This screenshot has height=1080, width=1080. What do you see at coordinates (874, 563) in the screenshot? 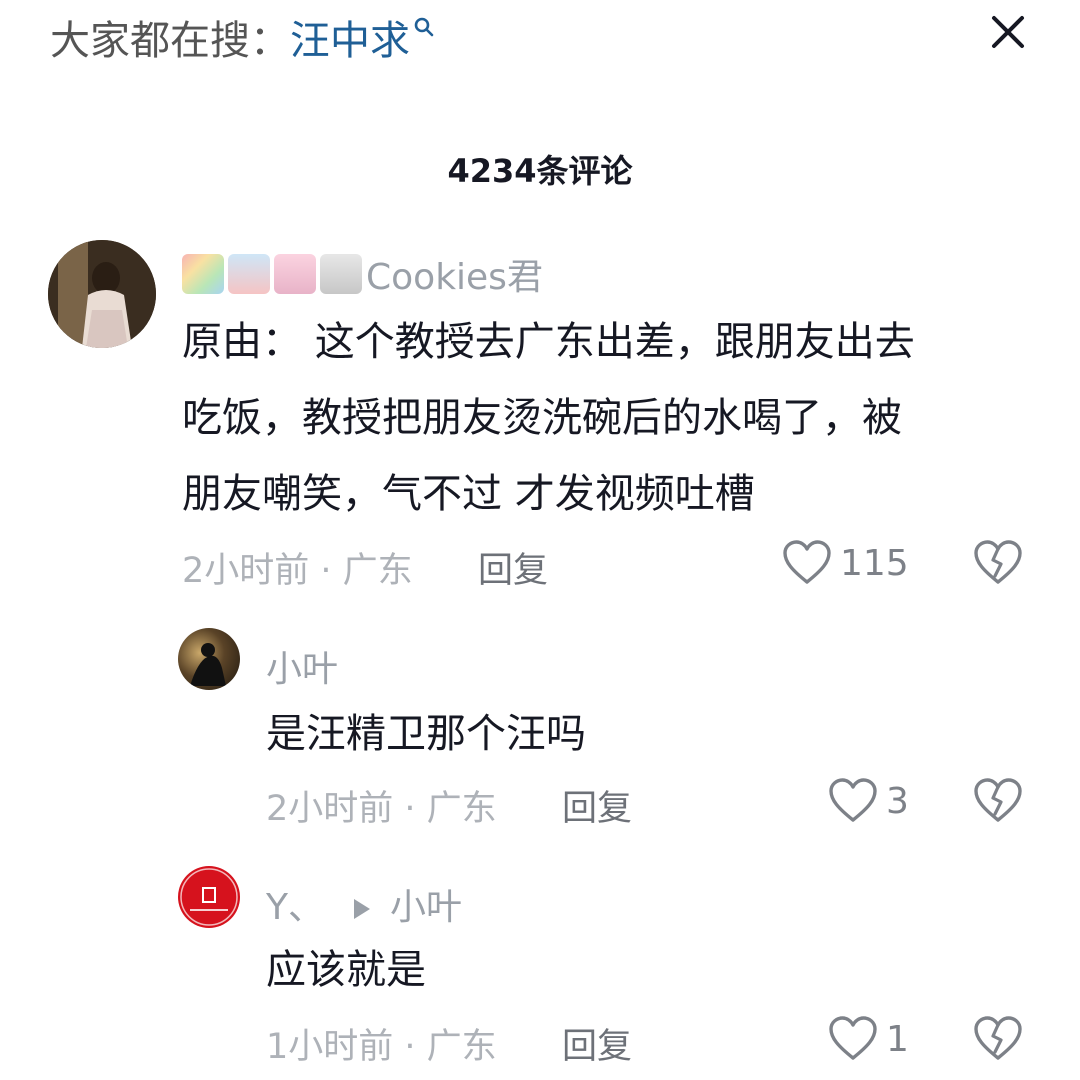
I see `like-count: 115` at bounding box center [874, 563].